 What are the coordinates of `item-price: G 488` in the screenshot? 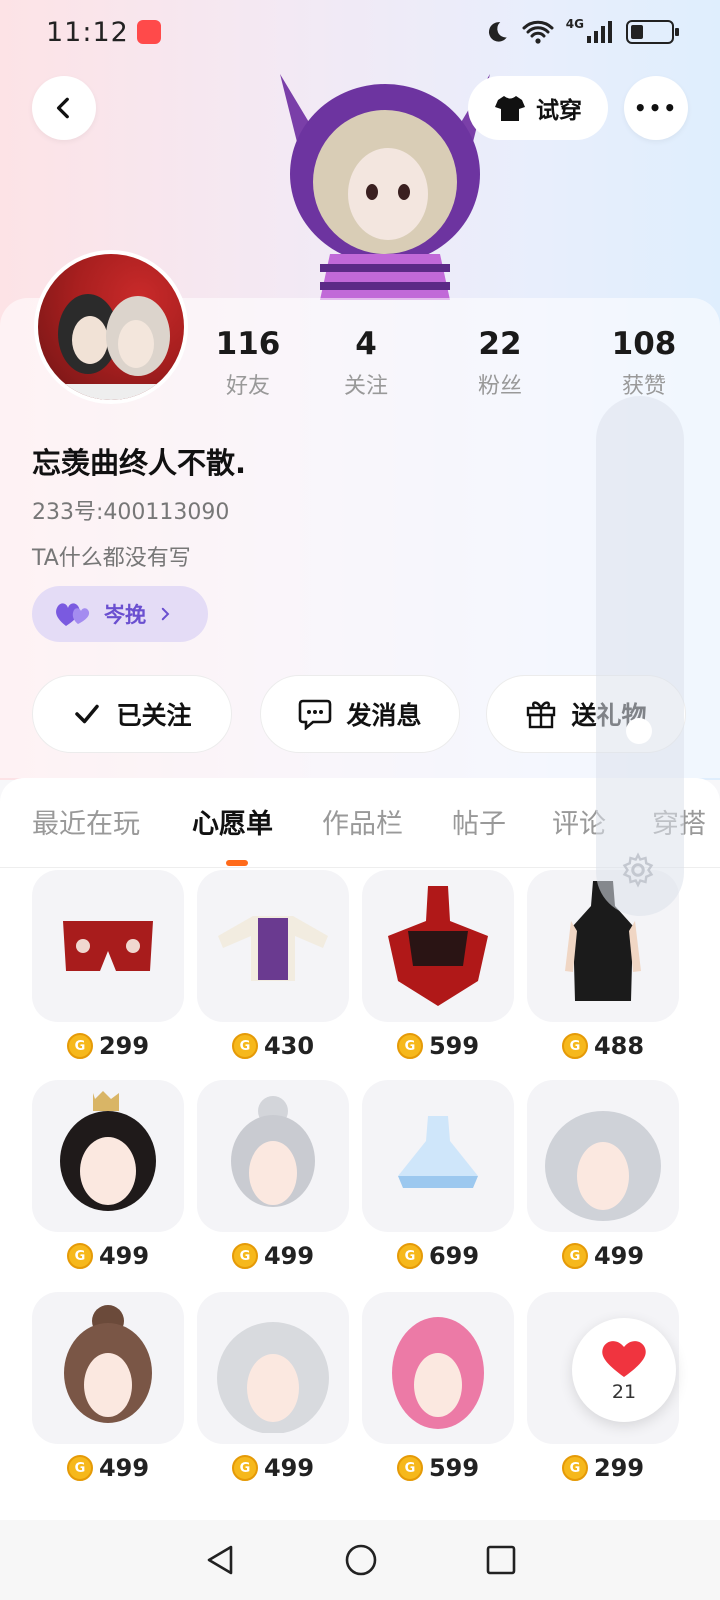 It's located at (603, 1046).